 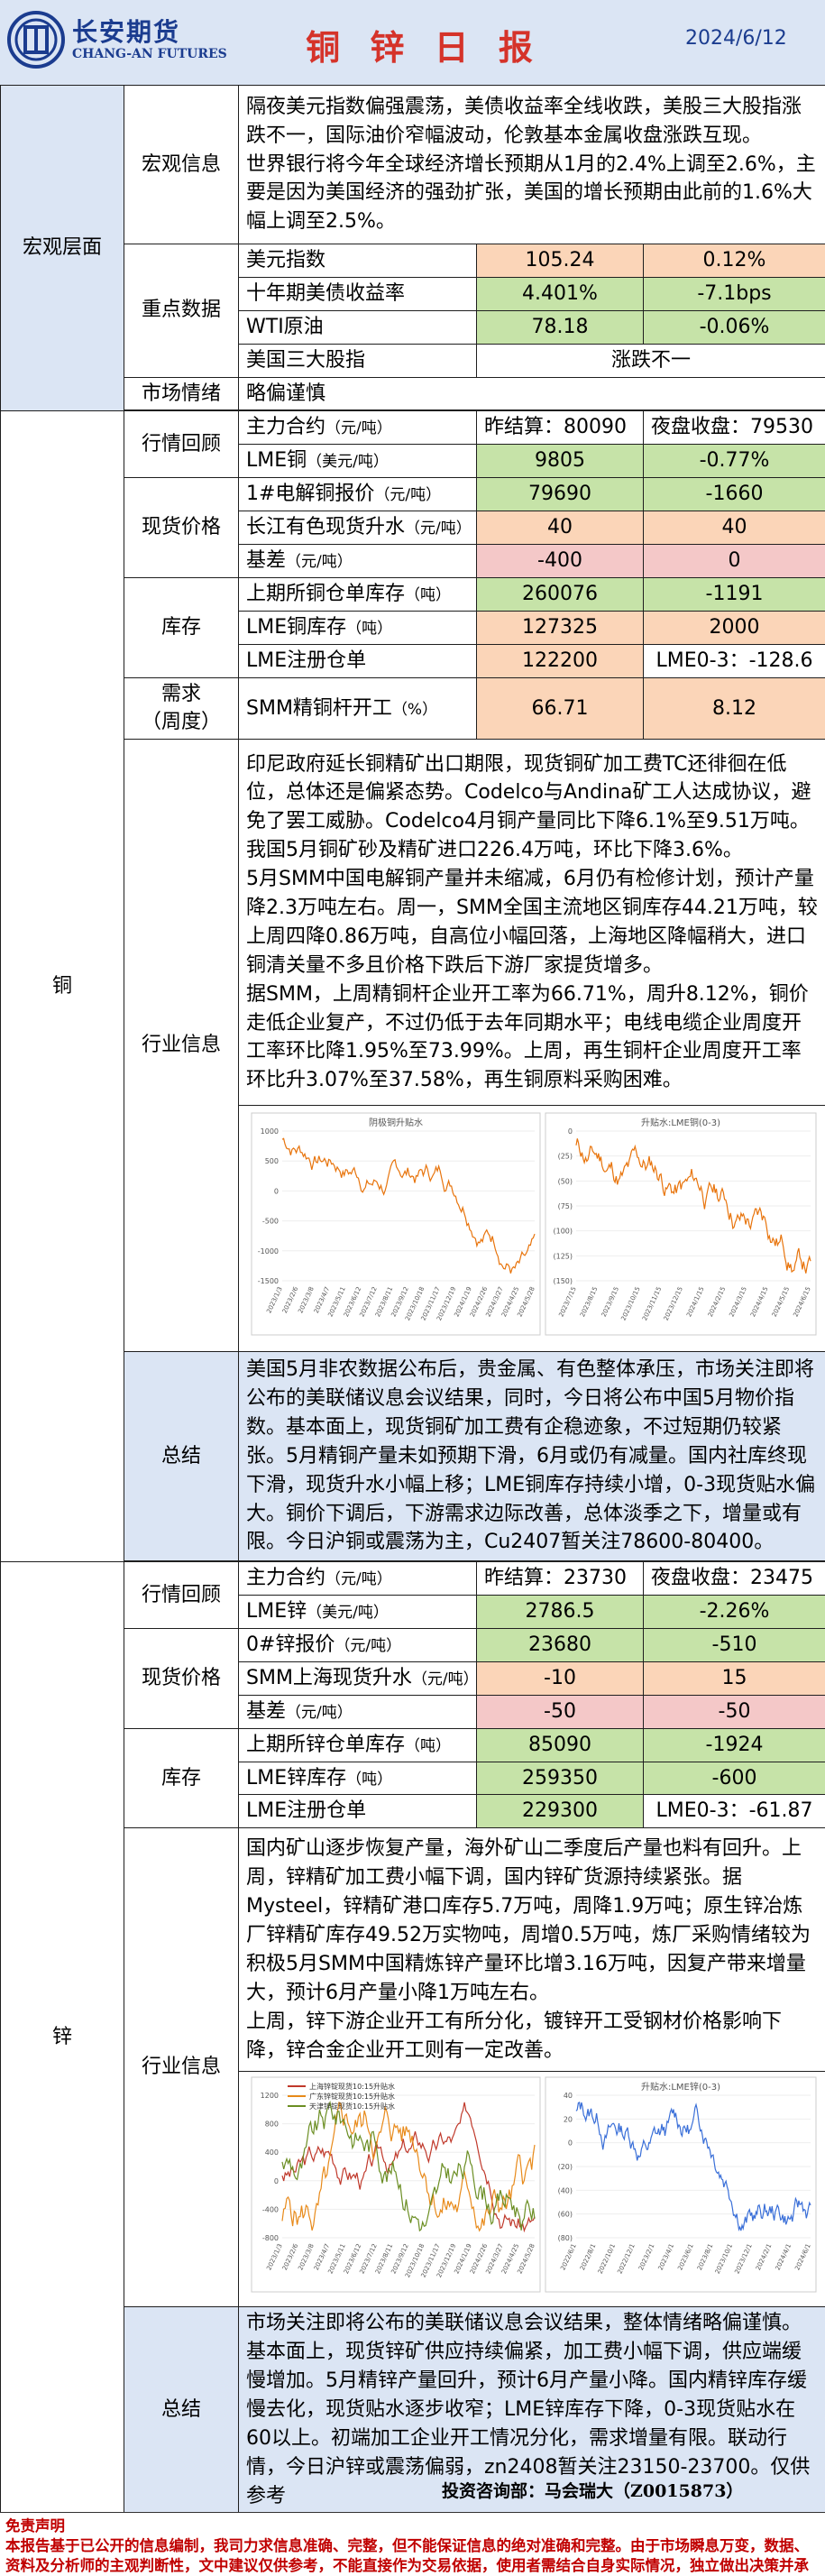 What do you see at coordinates (36, 40) in the screenshot?
I see `chang-an-logo-icon` at bounding box center [36, 40].